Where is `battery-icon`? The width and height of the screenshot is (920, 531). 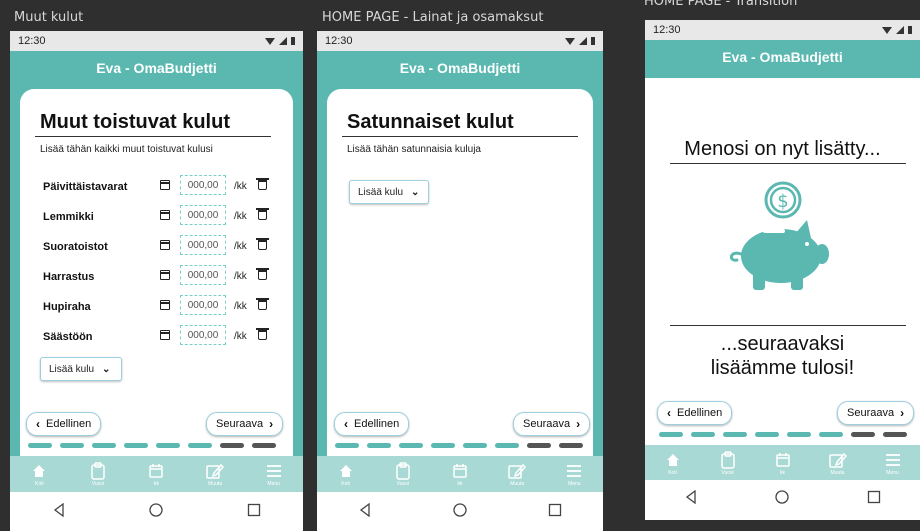 battery-icon is located at coordinates (293, 41).